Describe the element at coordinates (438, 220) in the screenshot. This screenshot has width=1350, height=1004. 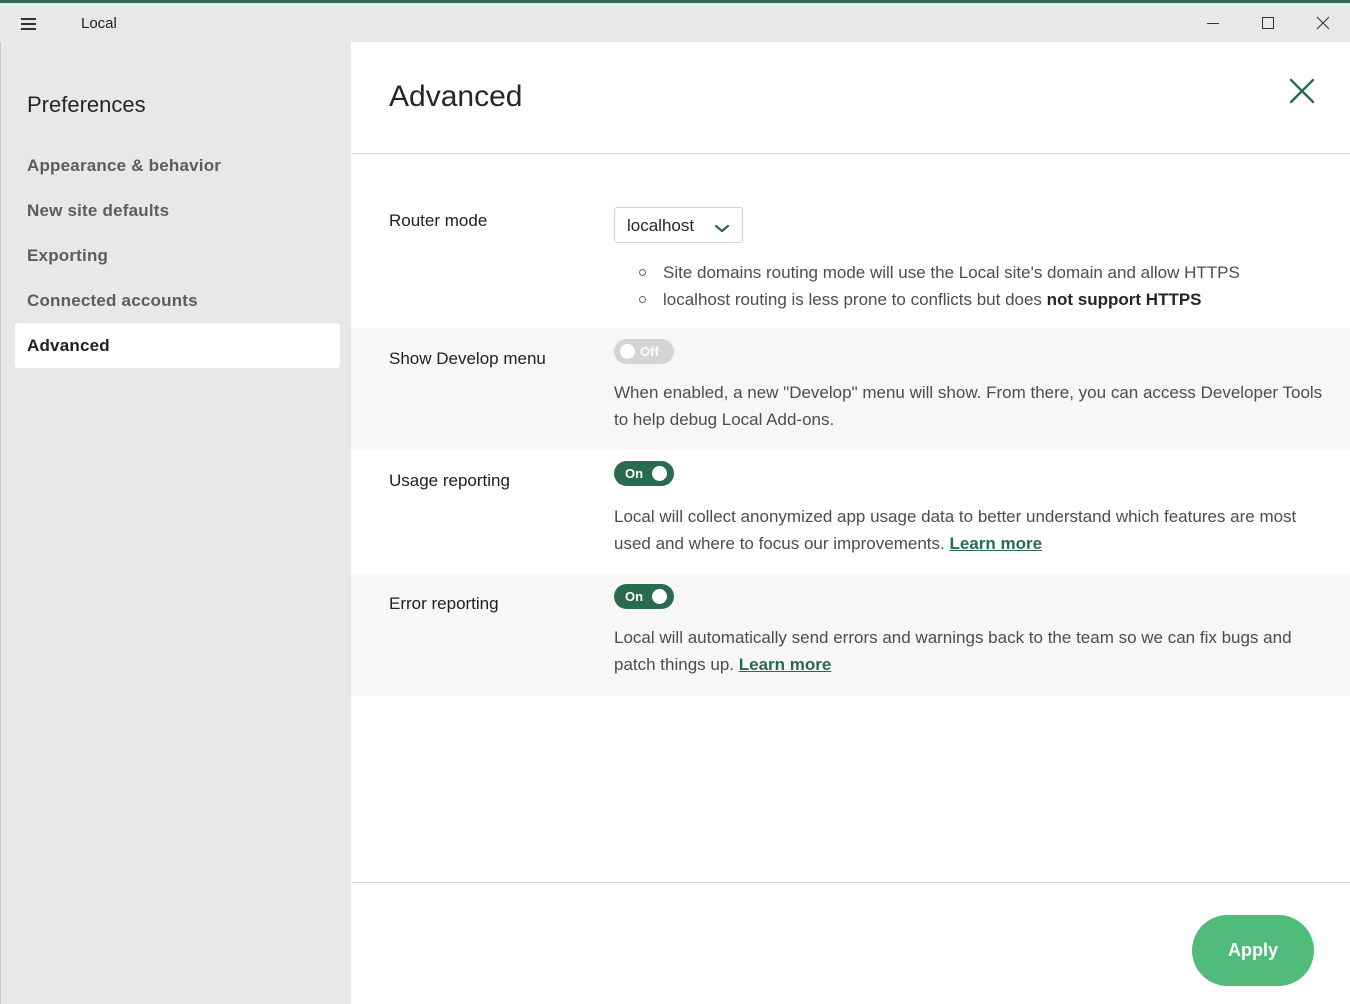
I see `router-mode-label: Router mode` at that location.